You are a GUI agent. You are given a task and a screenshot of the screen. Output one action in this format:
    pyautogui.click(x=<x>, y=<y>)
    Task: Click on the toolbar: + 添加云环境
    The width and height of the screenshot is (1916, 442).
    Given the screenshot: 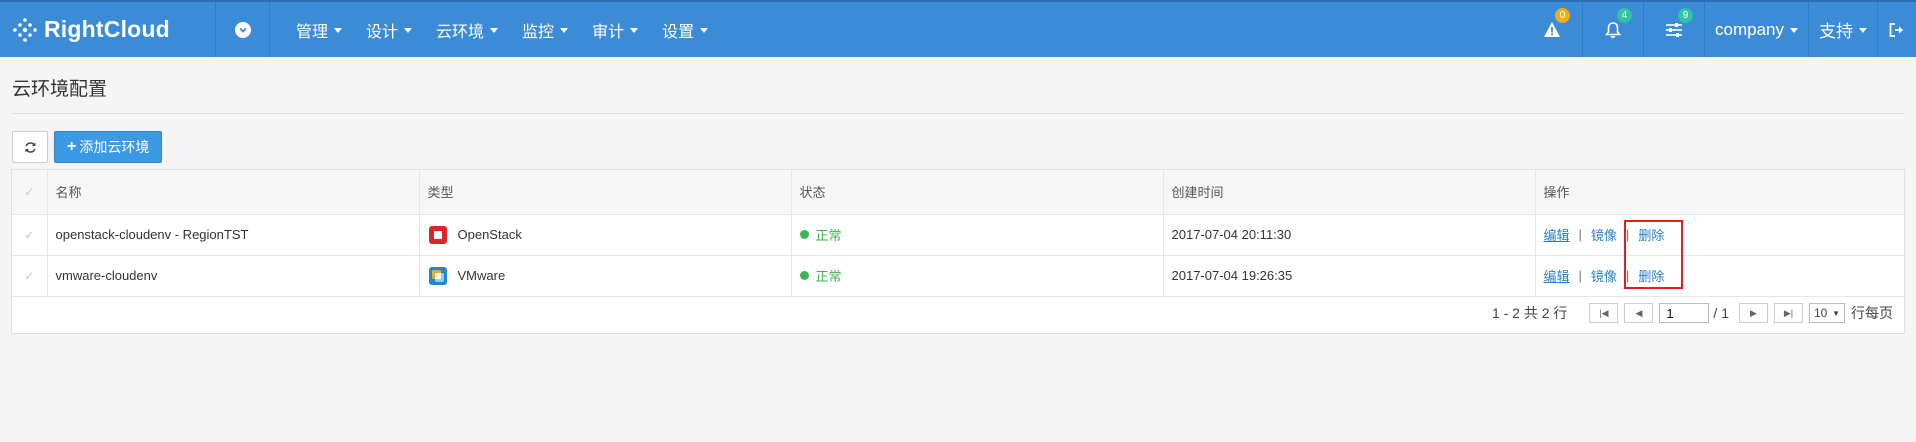 What is the action you would take?
    pyautogui.click(x=87, y=147)
    